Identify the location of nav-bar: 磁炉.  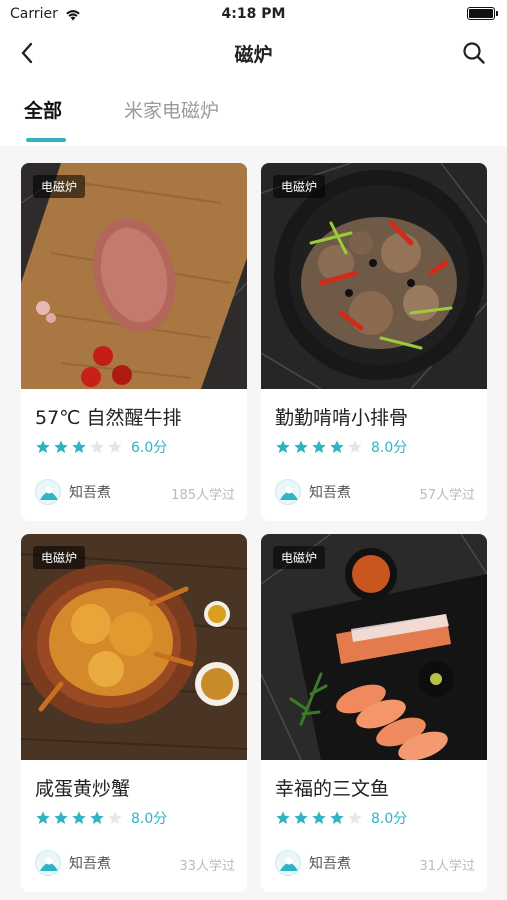
(253, 53).